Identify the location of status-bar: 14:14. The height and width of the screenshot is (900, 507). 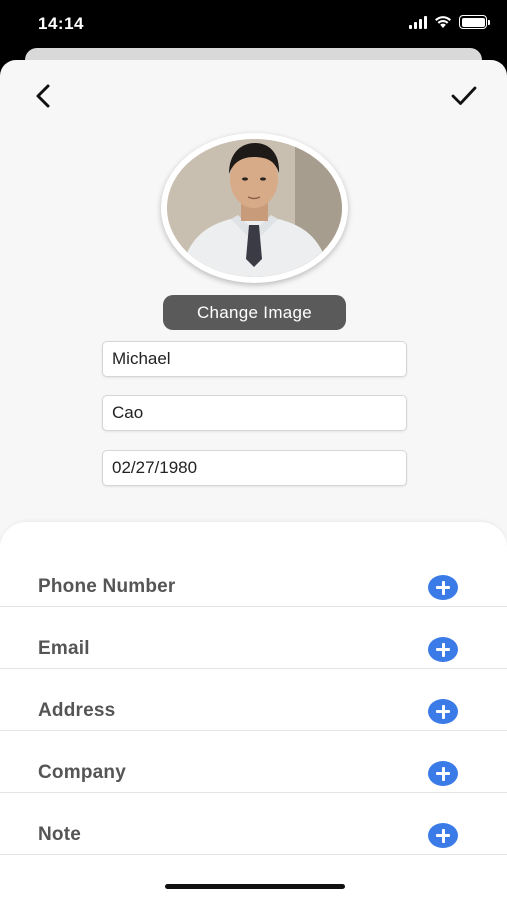
(253, 25).